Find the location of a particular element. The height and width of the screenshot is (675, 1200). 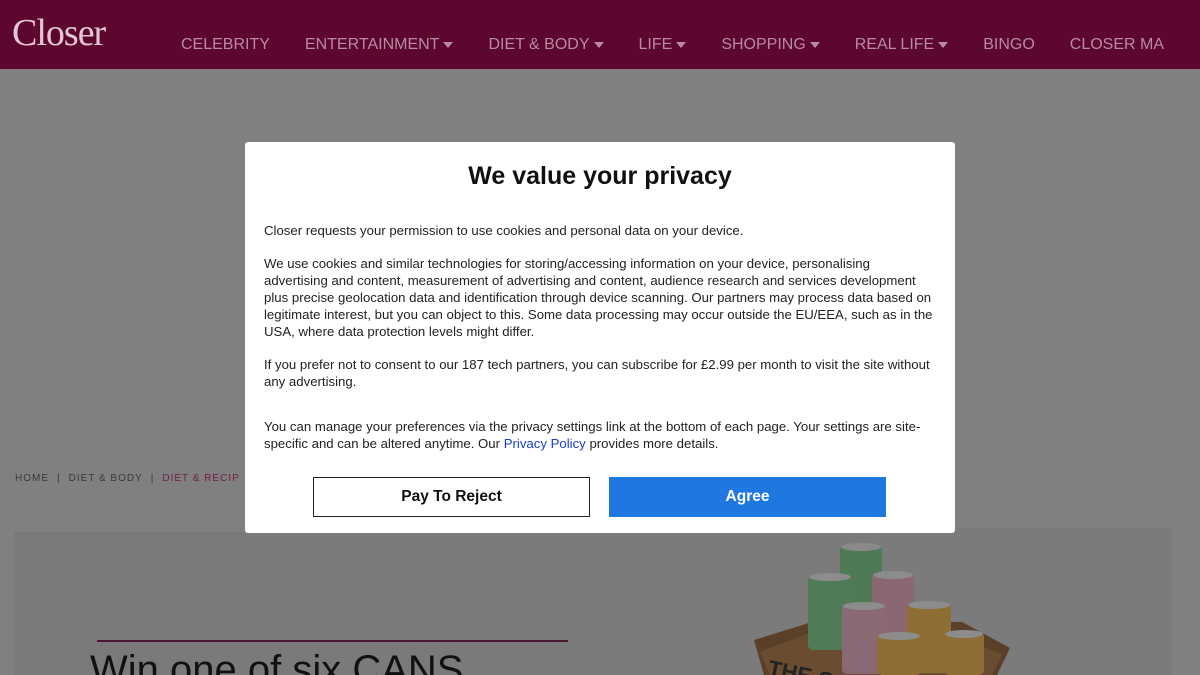

agree-button: Agree is located at coordinates (747, 497).